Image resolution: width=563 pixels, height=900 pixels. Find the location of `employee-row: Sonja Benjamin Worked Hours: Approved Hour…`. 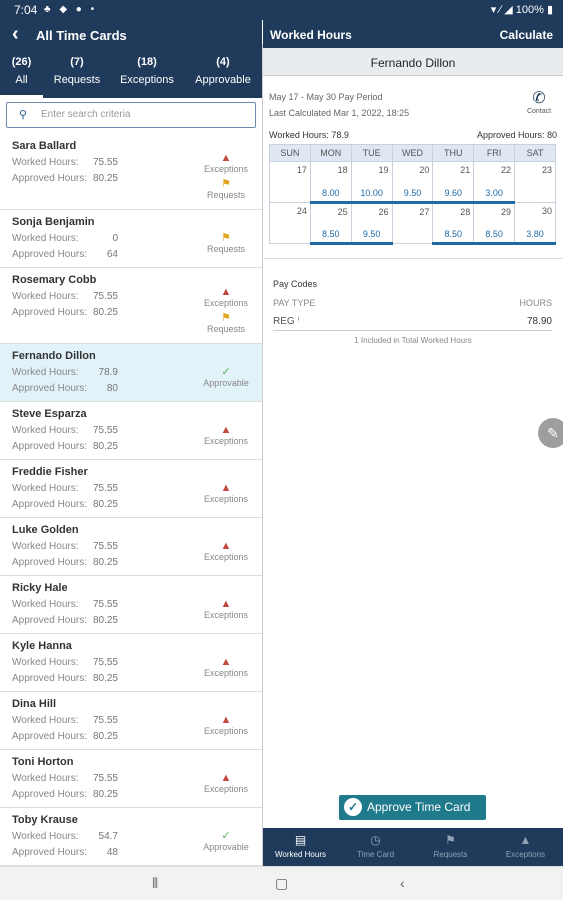

employee-row: Sonja Benjamin Worked Hours: Approved Hour… is located at coordinates (131, 239).